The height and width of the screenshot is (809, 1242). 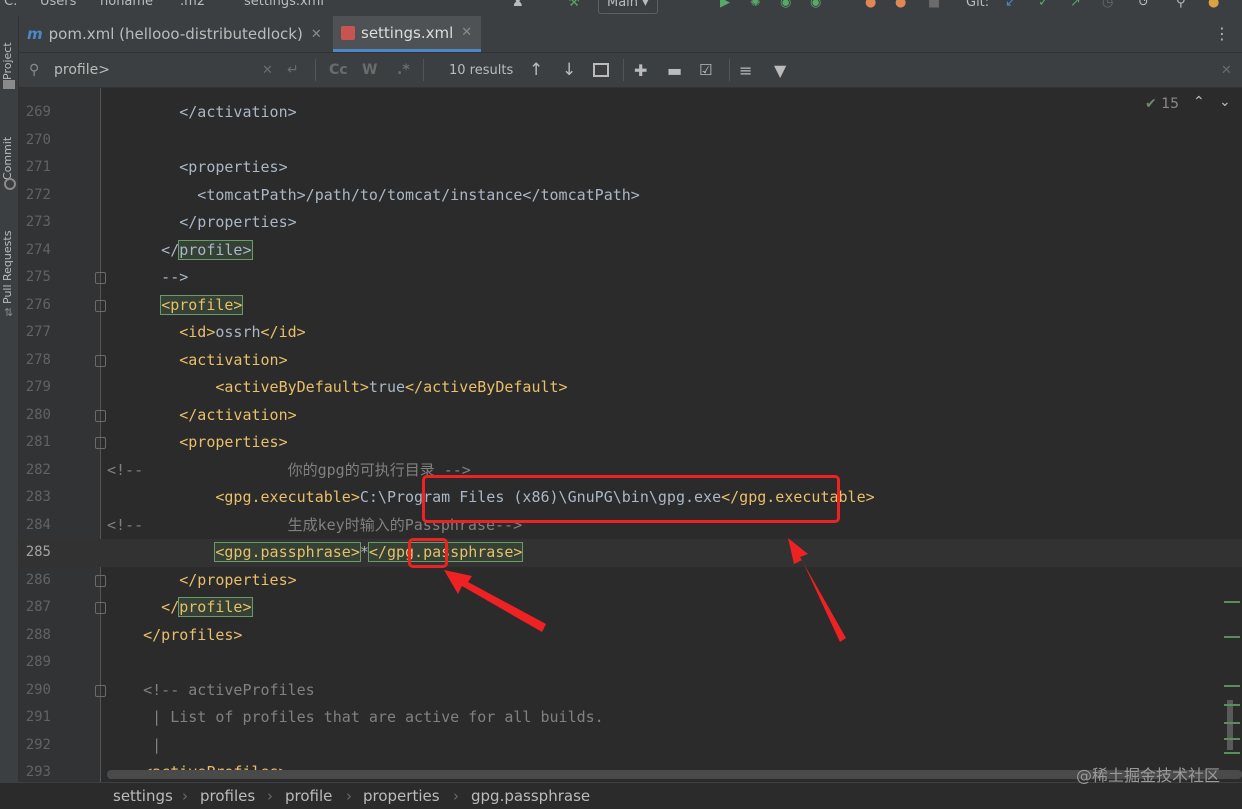 What do you see at coordinates (1147, 775) in the screenshot?
I see `watermark: @稀土掘金技术社区` at bounding box center [1147, 775].